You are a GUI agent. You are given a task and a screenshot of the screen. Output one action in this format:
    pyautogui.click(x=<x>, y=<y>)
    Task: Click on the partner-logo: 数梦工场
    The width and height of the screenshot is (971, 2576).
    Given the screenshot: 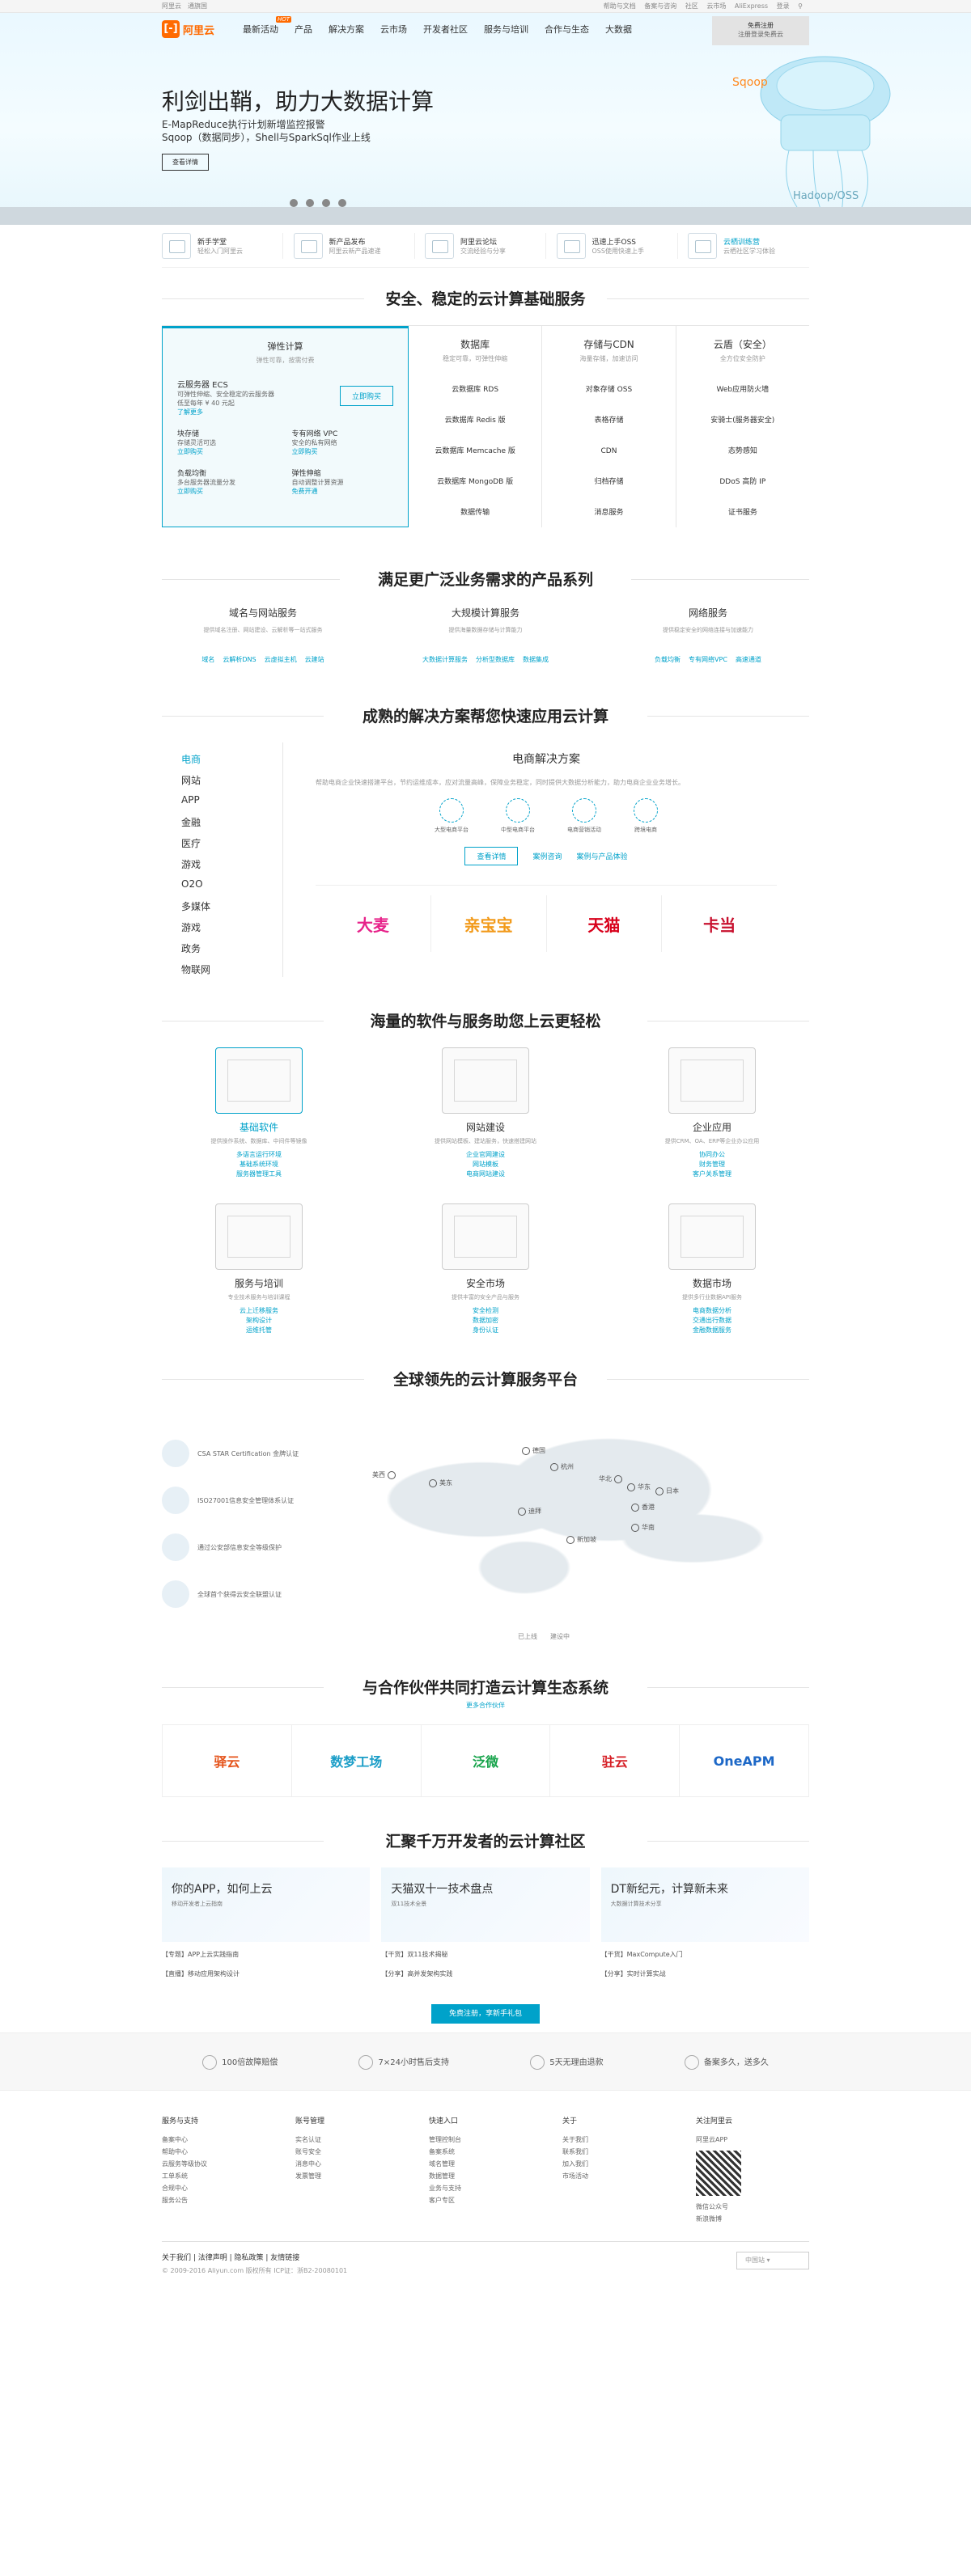 What is the action you would take?
    pyautogui.click(x=357, y=1761)
    